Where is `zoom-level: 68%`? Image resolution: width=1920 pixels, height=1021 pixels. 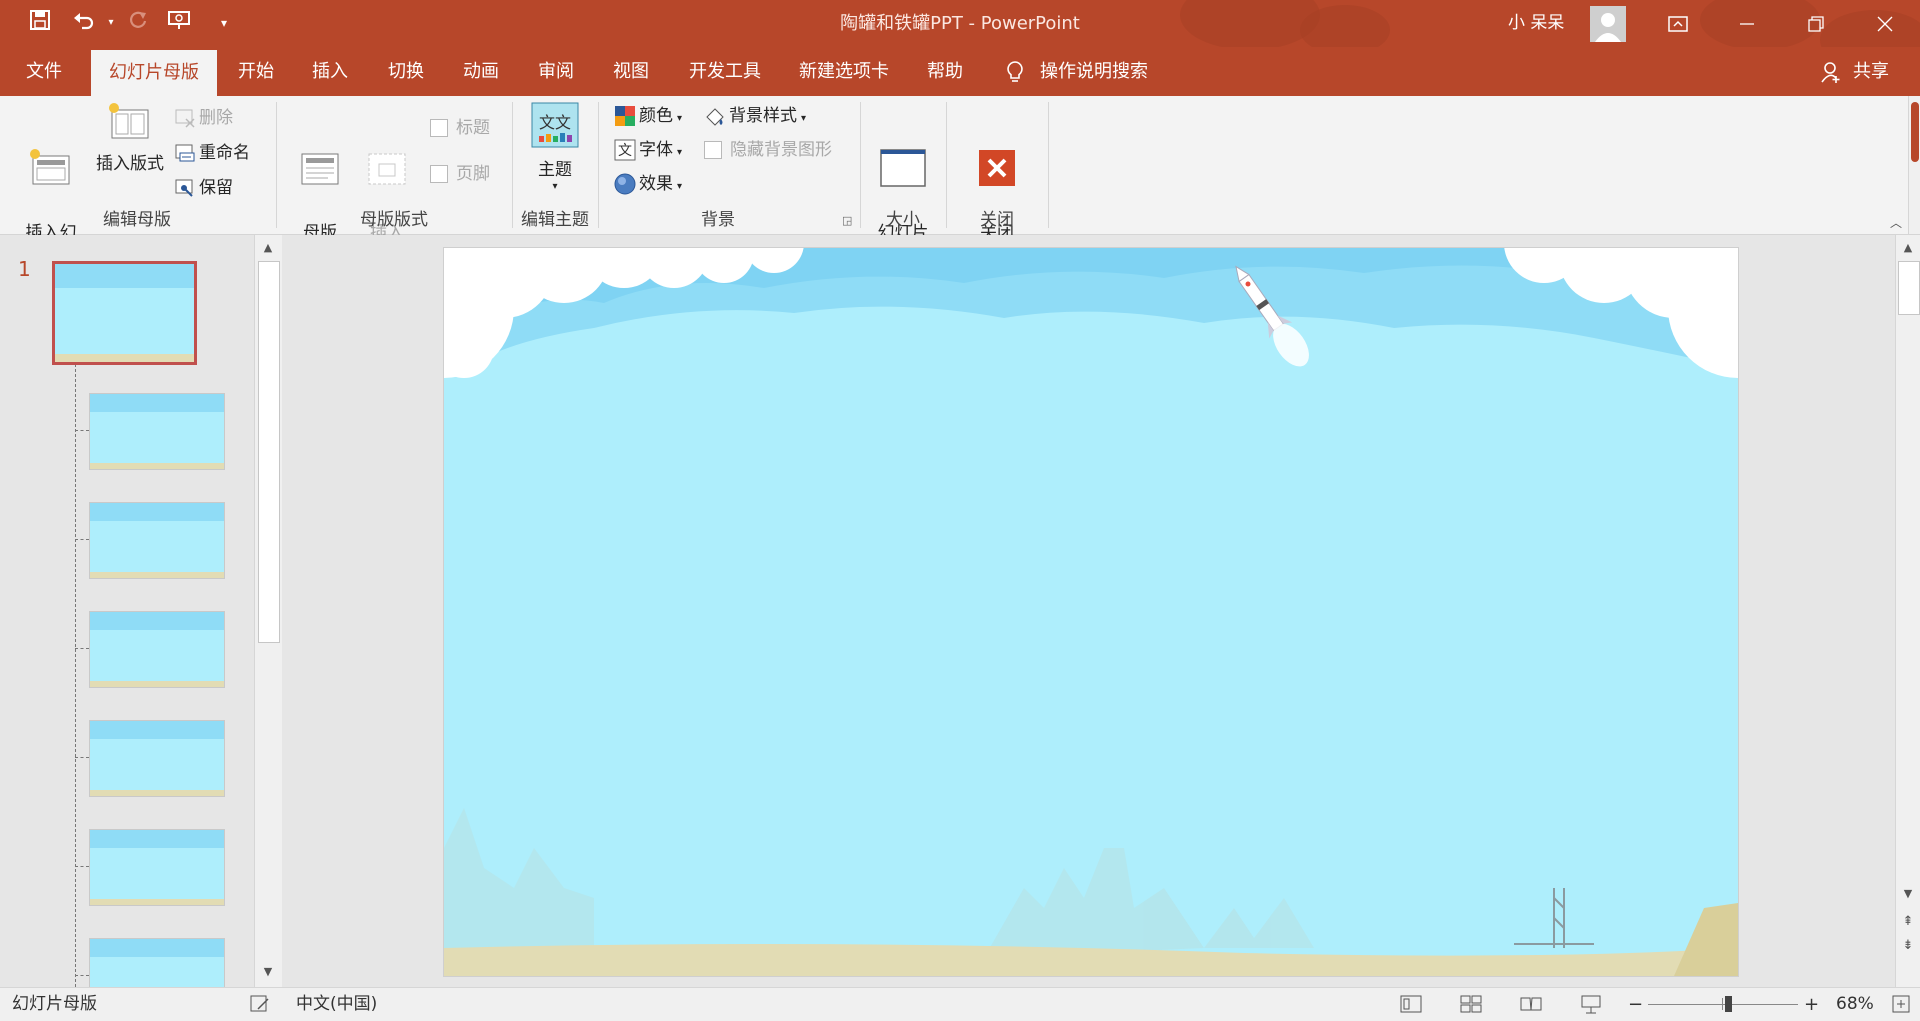 zoom-level: 68% is located at coordinates (1855, 1004).